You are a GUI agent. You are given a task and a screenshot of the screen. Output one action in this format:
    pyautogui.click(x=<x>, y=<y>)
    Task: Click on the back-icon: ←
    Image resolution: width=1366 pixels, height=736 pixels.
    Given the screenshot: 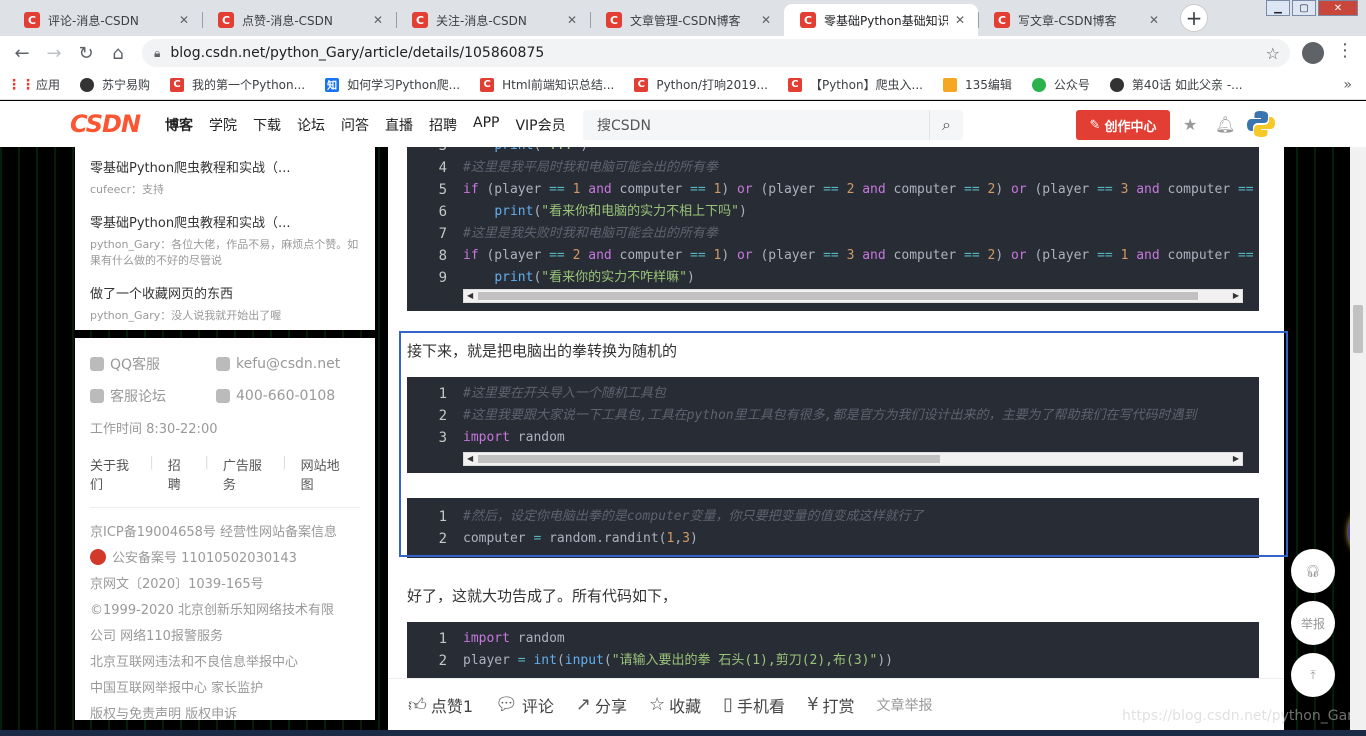 What is the action you would take?
    pyautogui.click(x=22, y=53)
    